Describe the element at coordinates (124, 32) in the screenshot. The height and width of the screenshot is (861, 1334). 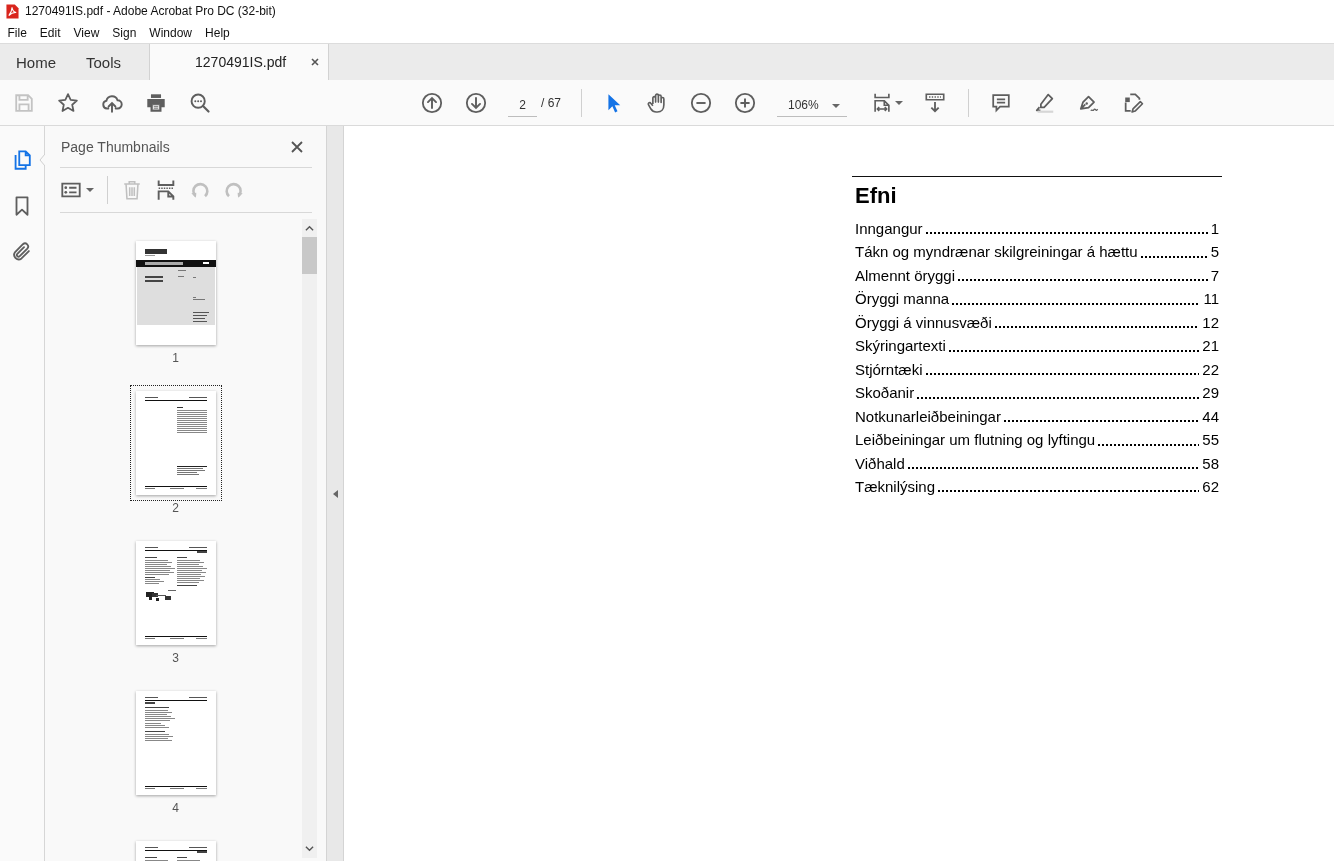
I see `menu-item: Sign` at that location.